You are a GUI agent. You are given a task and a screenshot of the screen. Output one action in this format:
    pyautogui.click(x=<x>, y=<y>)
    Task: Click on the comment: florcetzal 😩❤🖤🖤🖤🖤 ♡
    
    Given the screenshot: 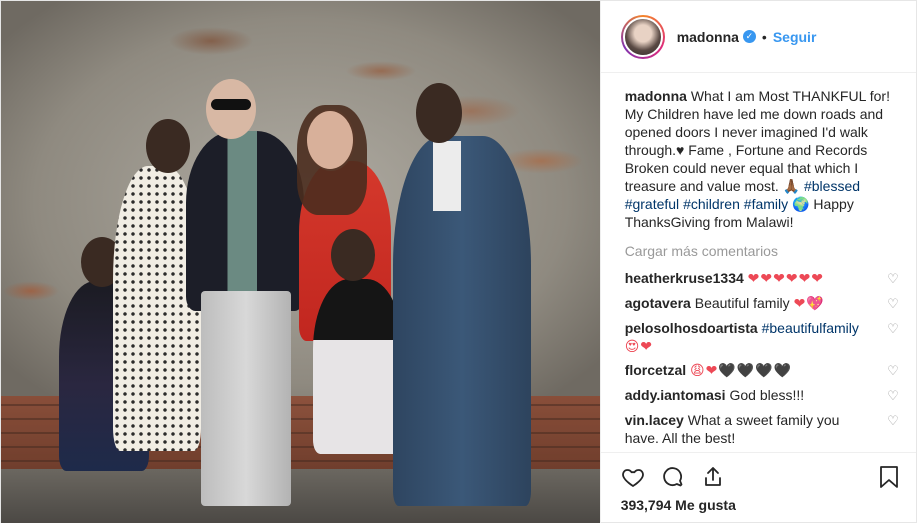 What is the action you would take?
    pyautogui.click(x=762, y=370)
    